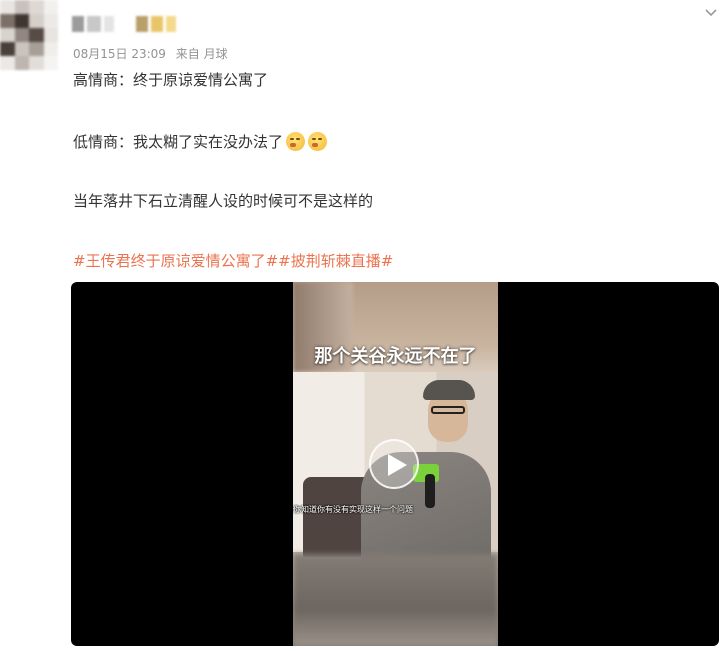  Describe the element at coordinates (178, 142) in the screenshot. I see `post-text: 低情商：我太糊了实在没办法了` at that location.